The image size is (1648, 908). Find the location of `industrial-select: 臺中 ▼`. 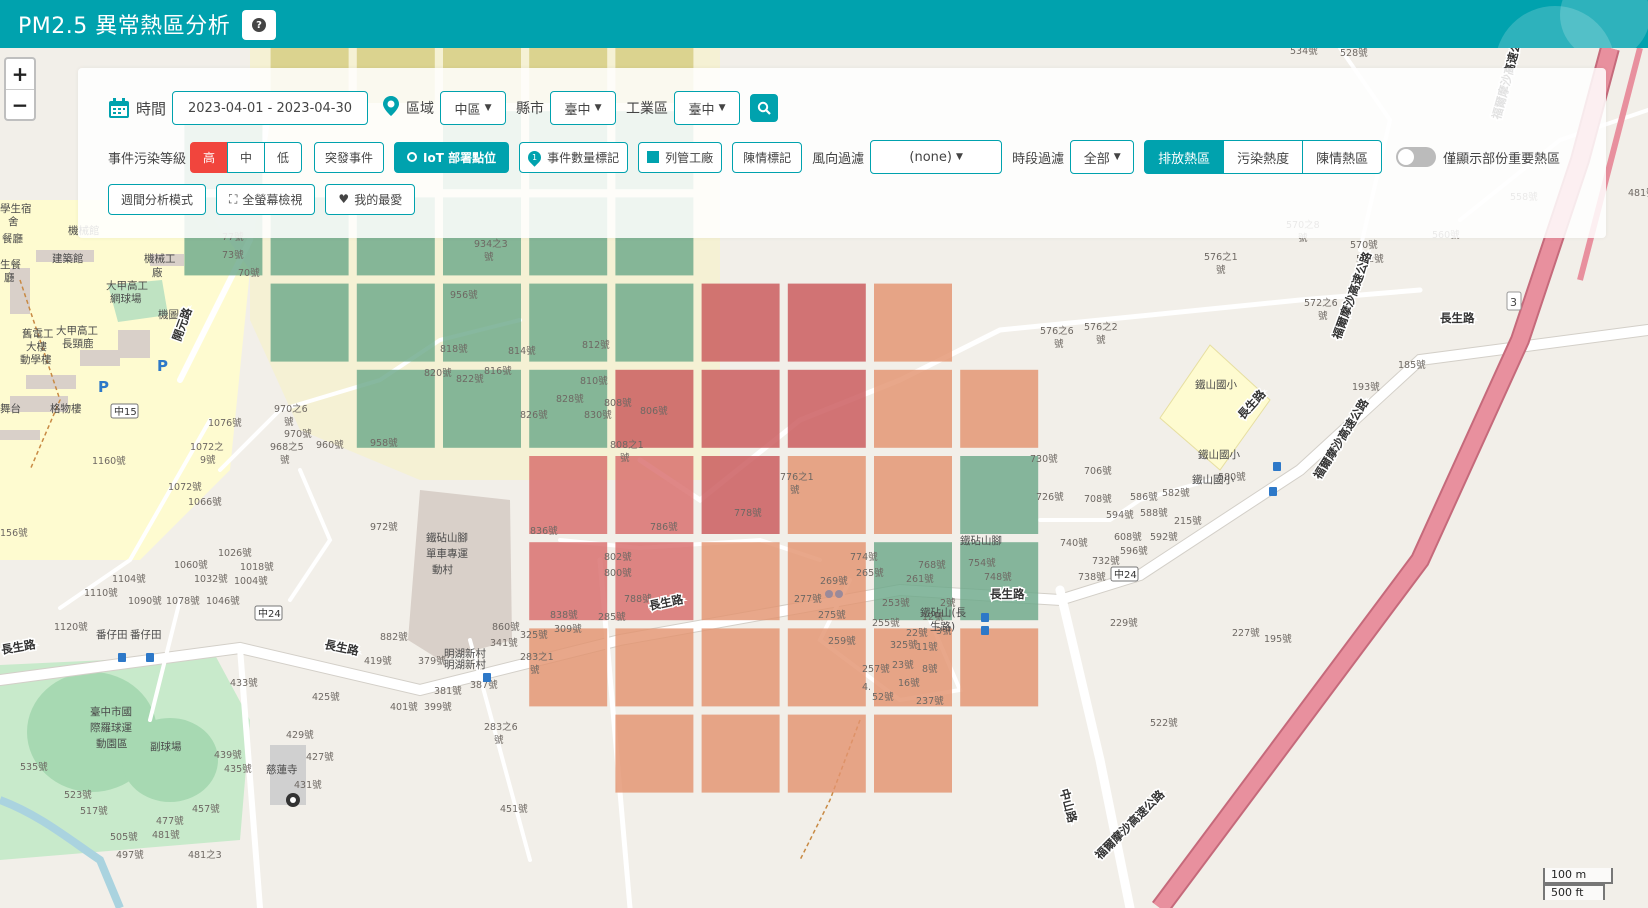

industrial-select: 臺中 ▼ is located at coordinates (707, 108).